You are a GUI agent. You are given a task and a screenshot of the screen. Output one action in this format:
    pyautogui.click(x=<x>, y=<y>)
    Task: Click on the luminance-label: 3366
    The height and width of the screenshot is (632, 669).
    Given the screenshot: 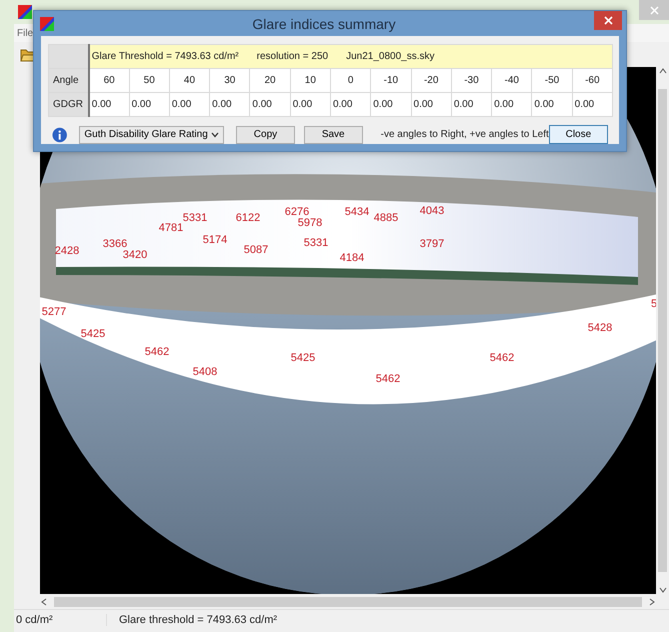 What is the action you would take?
    pyautogui.click(x=115, y=244)
    